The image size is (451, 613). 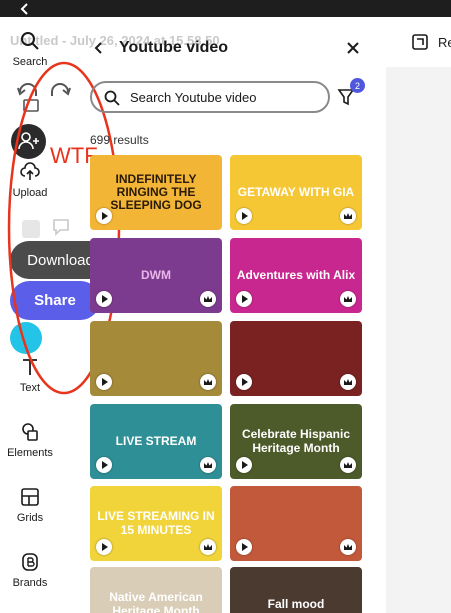 What do you see at coordinates (30, 583) in the screenshot?
I see `sidebar-item-label: Brands` at bounding box center [30, 583].